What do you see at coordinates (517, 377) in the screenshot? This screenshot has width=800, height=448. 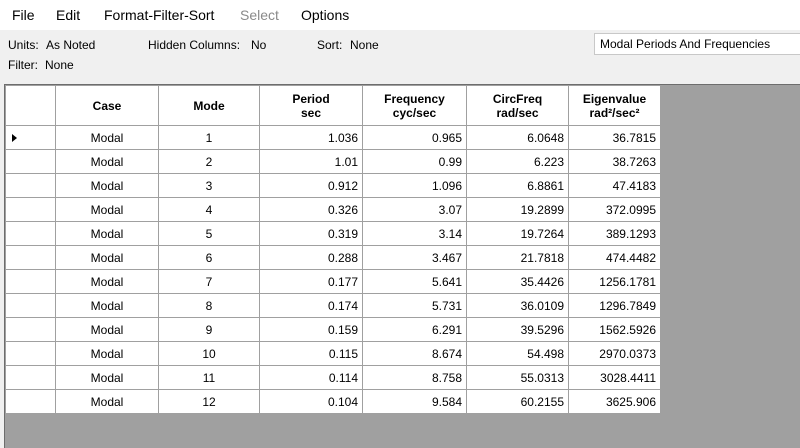 I see `cell-circfreq: 55.0313` at bounding box center [517, 377].